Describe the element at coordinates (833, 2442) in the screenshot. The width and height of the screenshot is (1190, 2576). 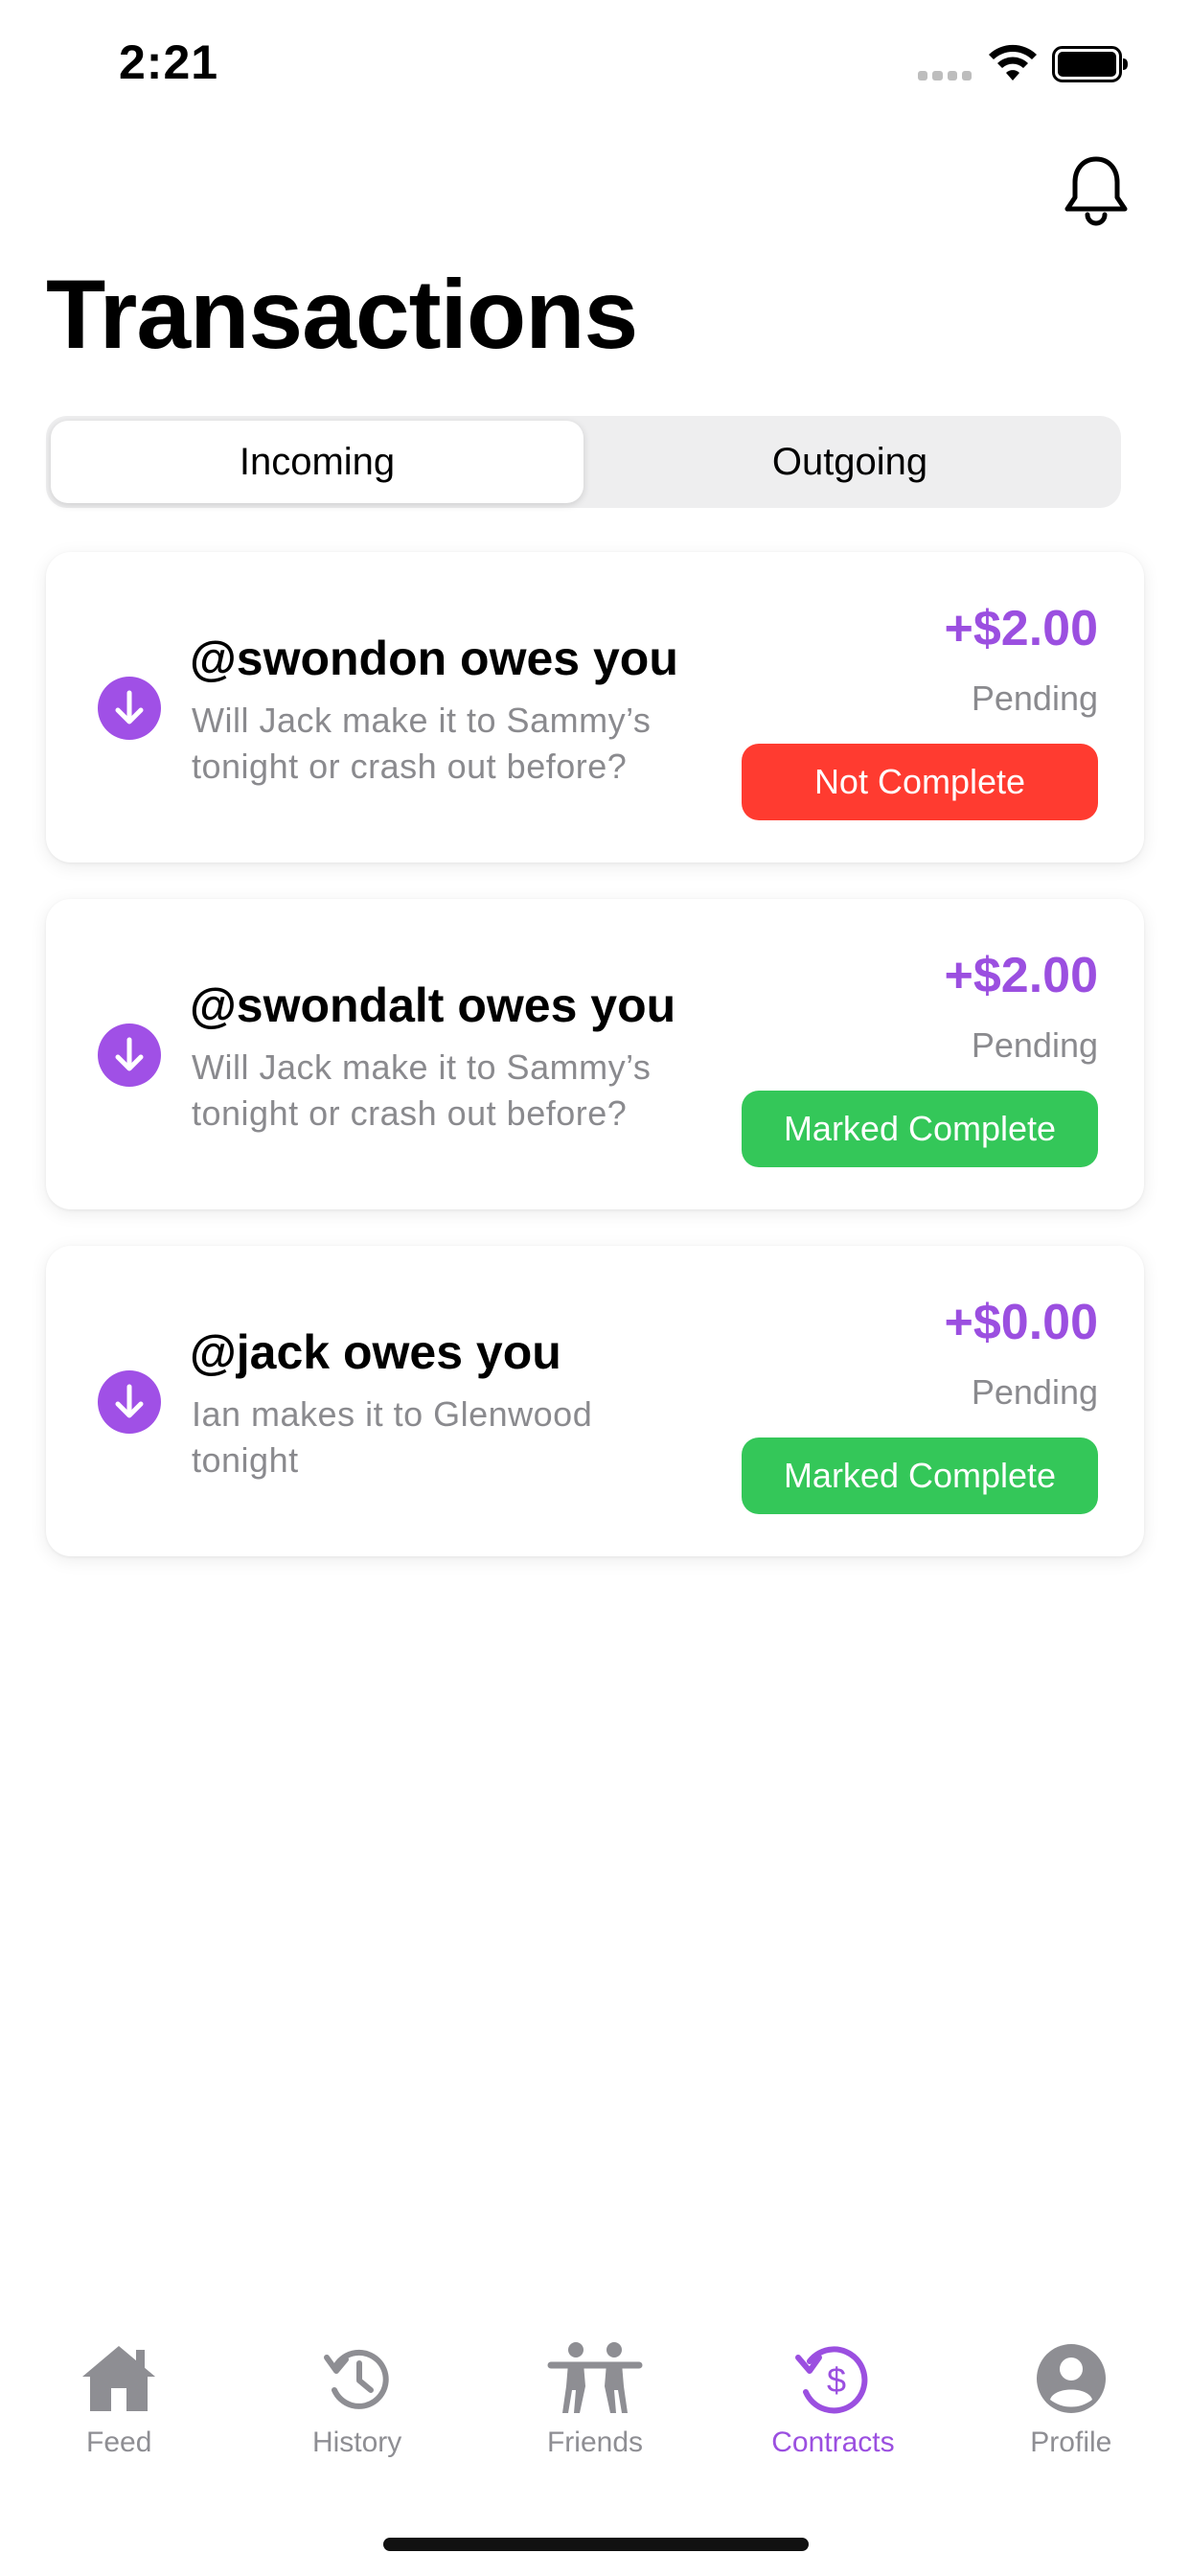
I see `tab-label: Contracts` at that location.